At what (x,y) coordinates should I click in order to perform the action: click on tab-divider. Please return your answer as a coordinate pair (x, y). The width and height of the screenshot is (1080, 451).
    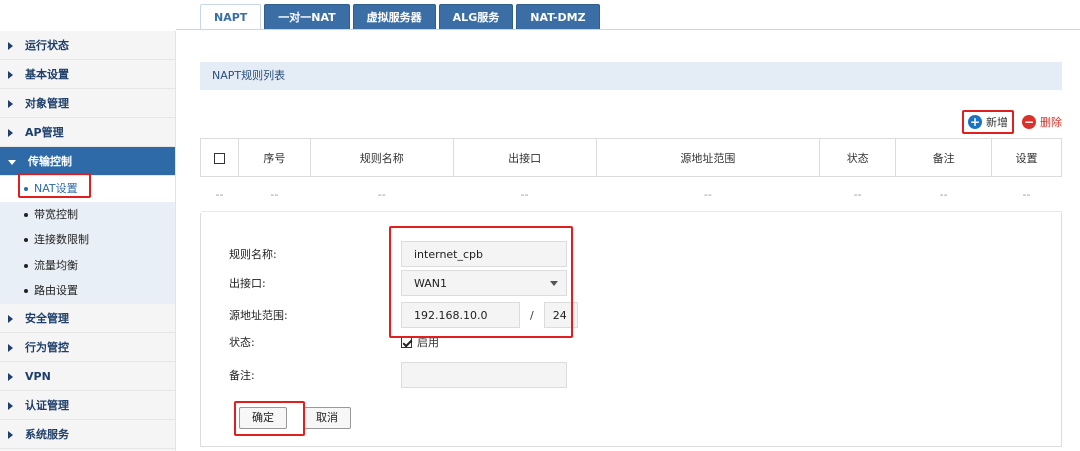
    Looking at the image, I should click on (628, 29).